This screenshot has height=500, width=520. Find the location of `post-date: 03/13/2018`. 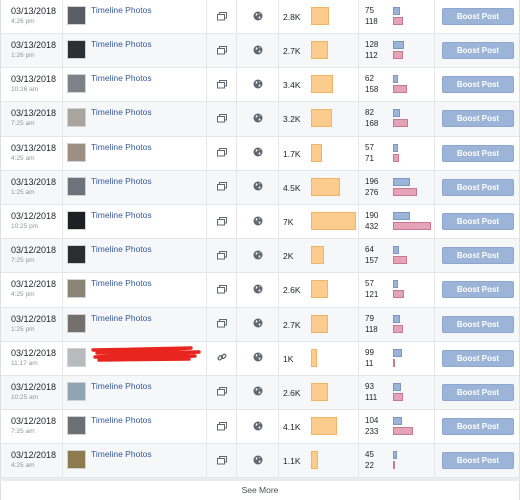

post-date: 03/13/2018 is located at coordinates (34, 45).